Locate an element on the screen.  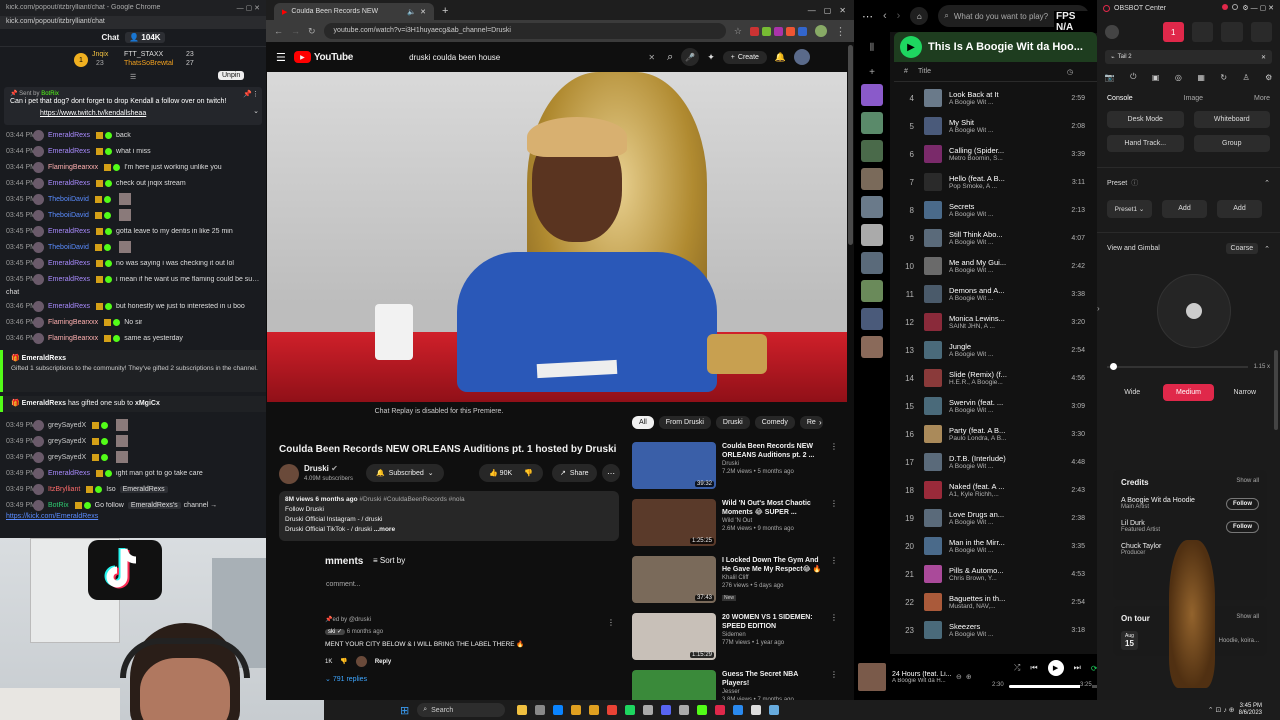
clear-icon: ✕ is located at coordinates (651, 57).